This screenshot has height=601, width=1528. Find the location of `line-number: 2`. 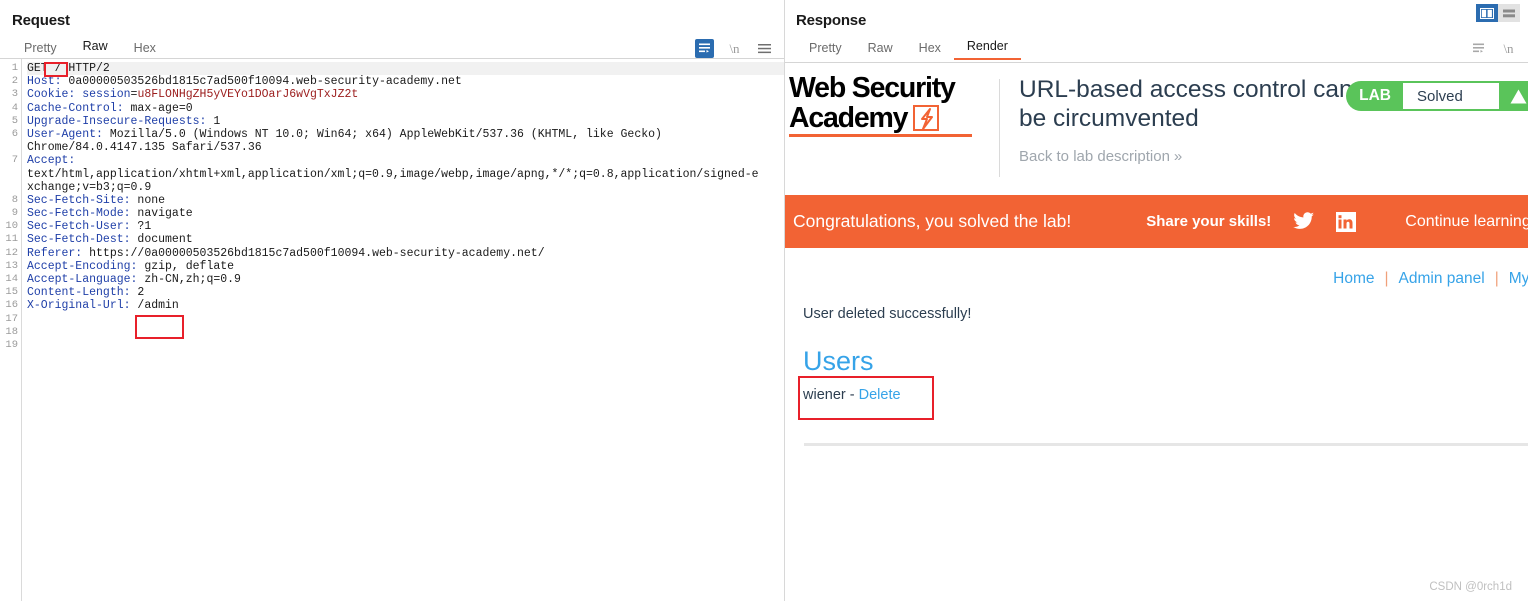

line-number: 2 is located at coordinates (14, 81).